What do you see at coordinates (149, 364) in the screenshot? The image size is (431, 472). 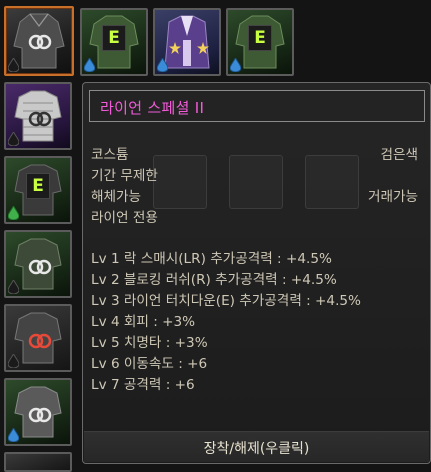 I see `level-bonus: Lv 6 이동속도 : +6` at bounding box center [149, 364].